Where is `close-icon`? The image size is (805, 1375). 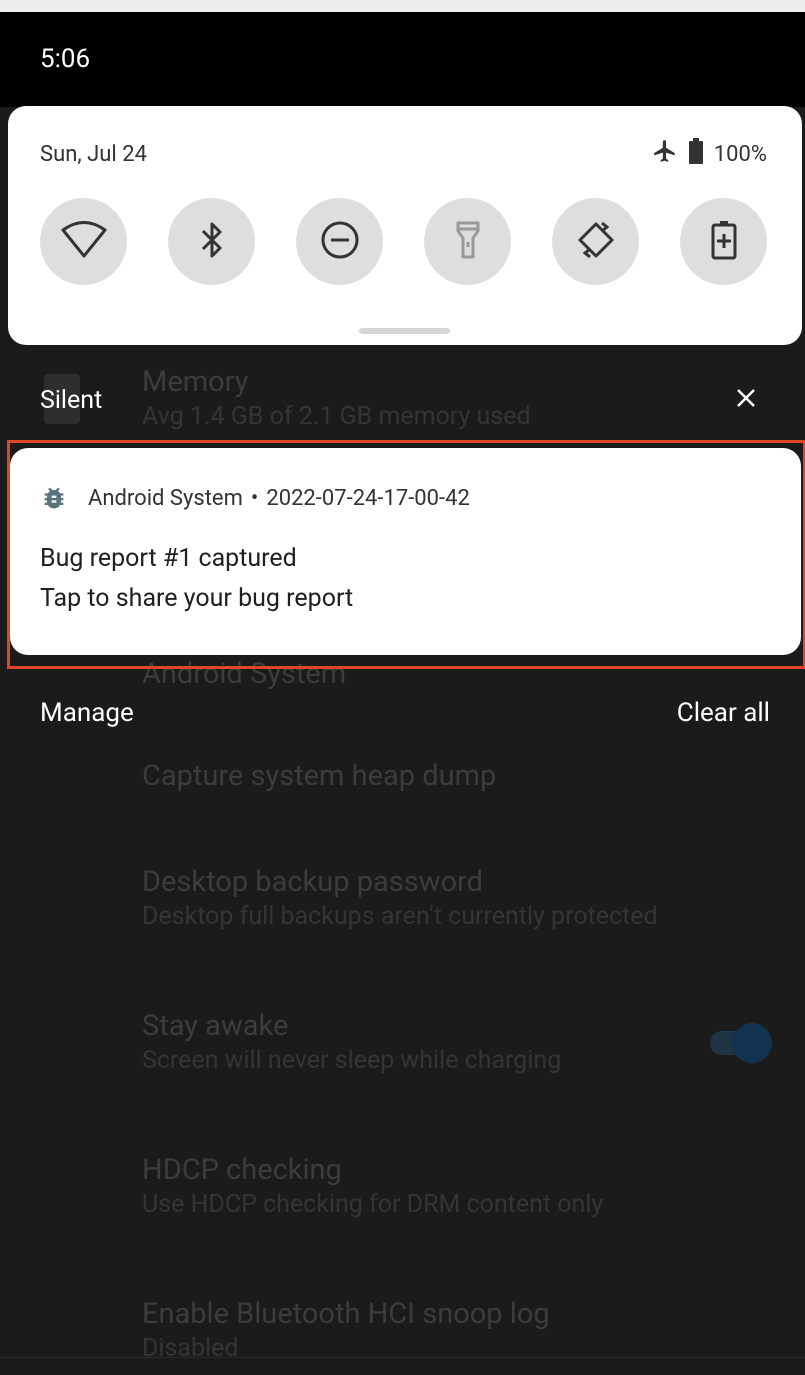
close-icon is located at coordinates (746, 400).